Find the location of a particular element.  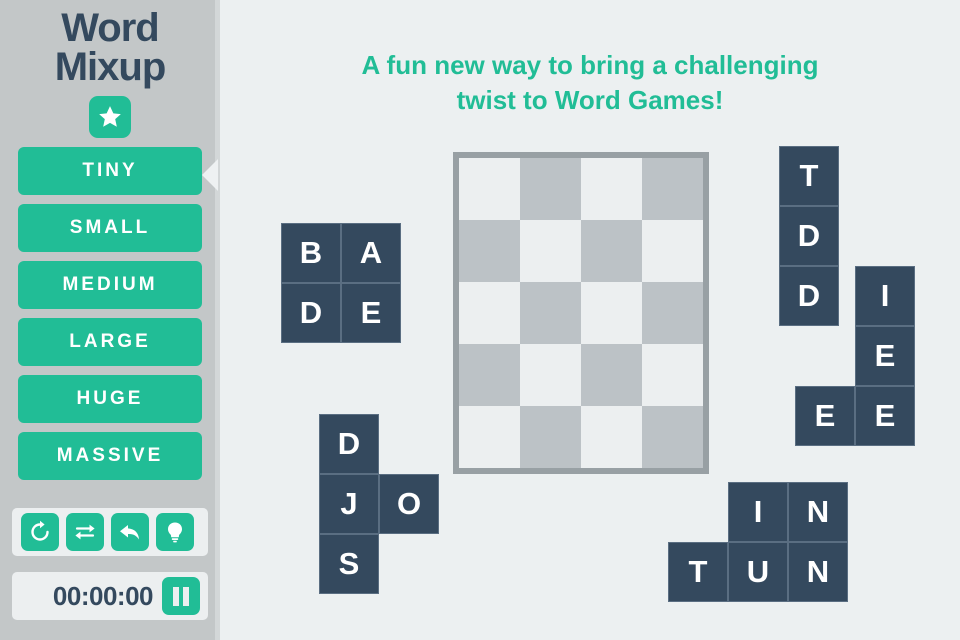

letter-tile: S is located at coordinates (349, 564).